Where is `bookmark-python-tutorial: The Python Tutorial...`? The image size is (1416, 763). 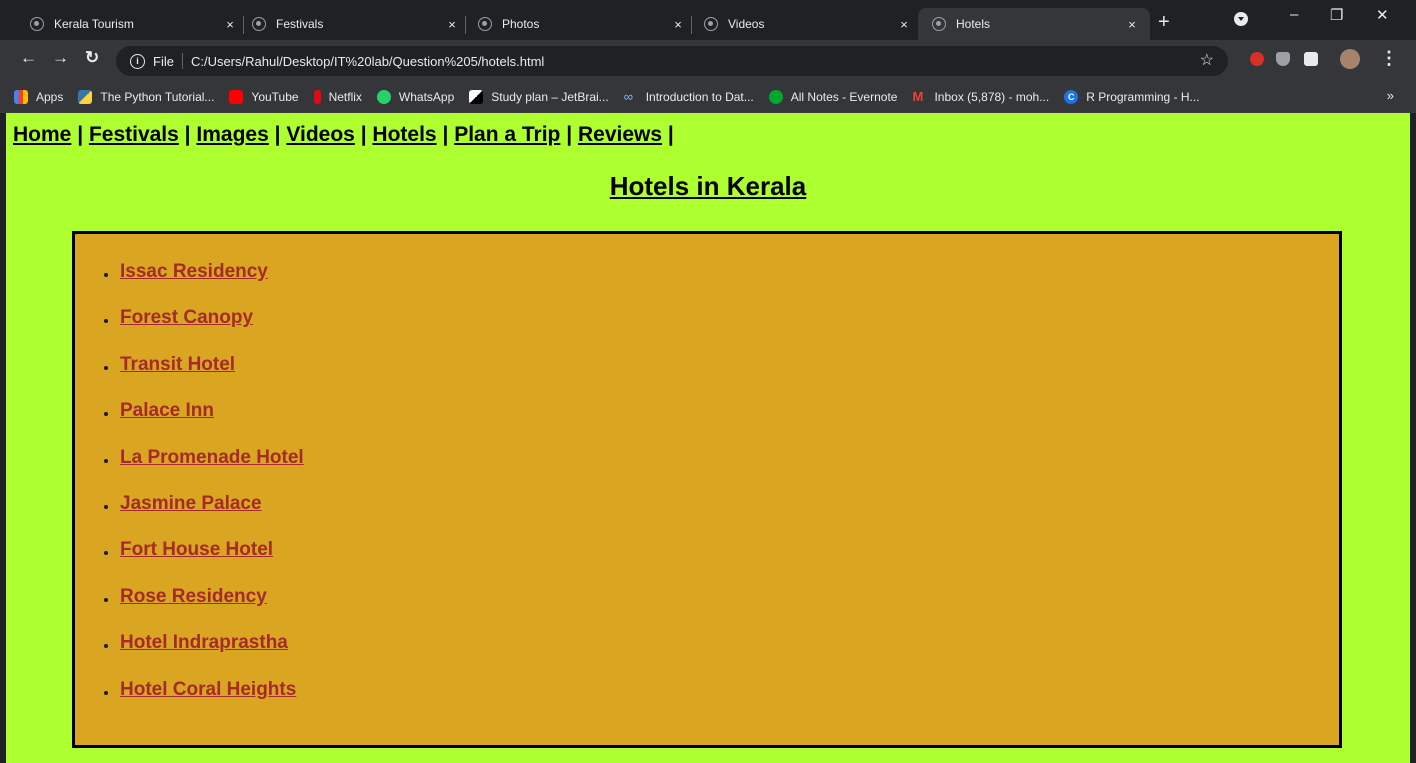 bookmark-python-tutorial: The Python Tutorial... is located at coordinates (146, 97).